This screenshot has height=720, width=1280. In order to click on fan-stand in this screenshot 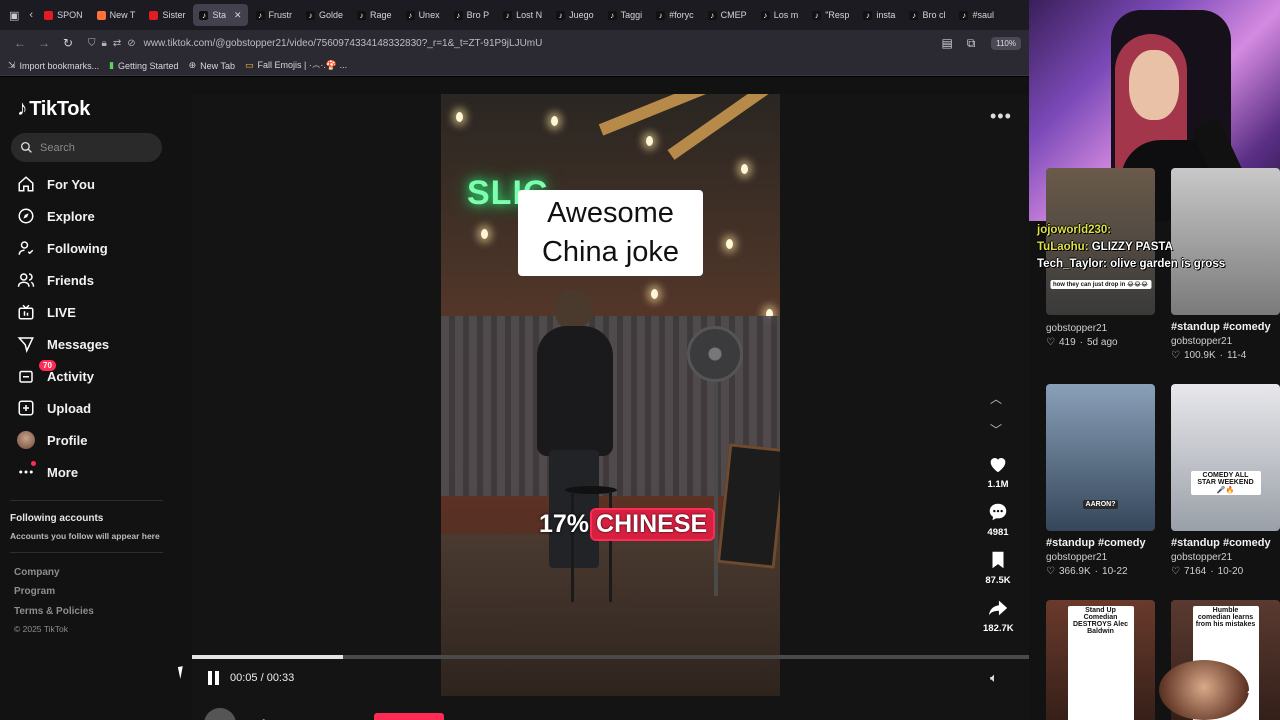, I will do `click(716, 489)`.